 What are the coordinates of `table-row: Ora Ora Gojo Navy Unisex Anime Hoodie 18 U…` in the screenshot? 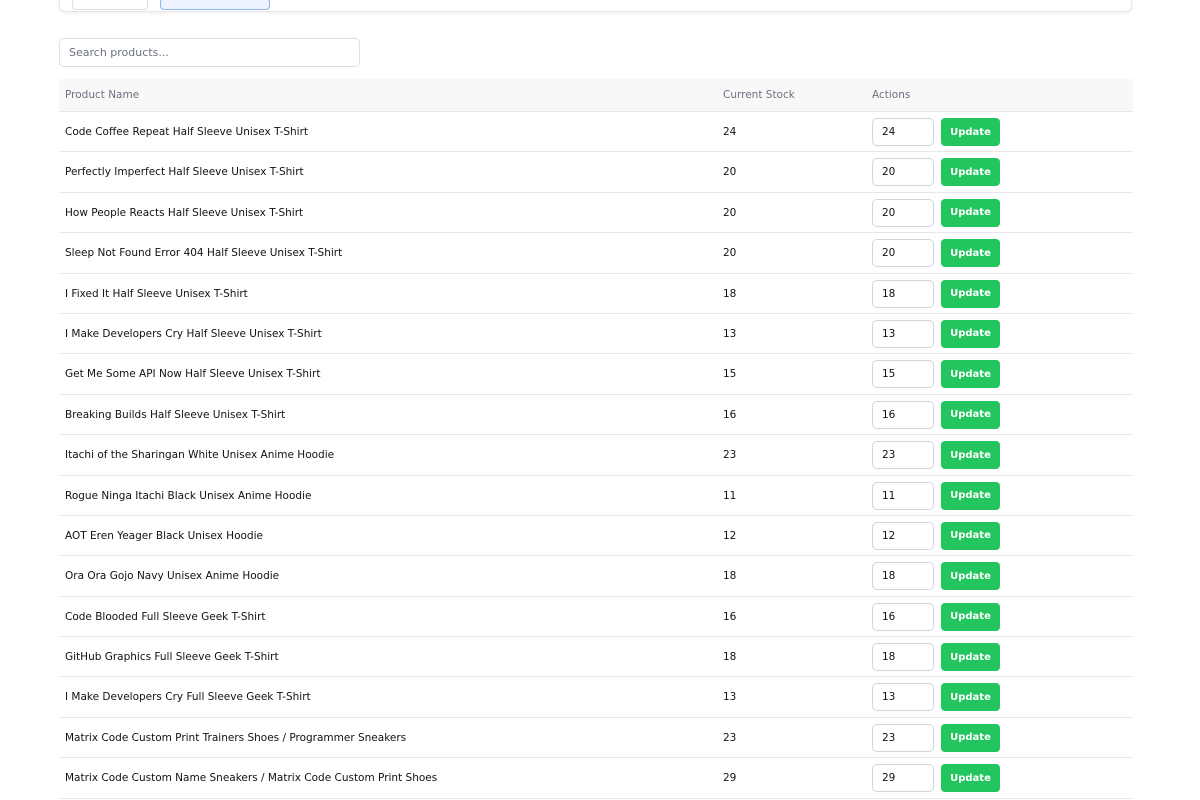 It's located at (596, 576).